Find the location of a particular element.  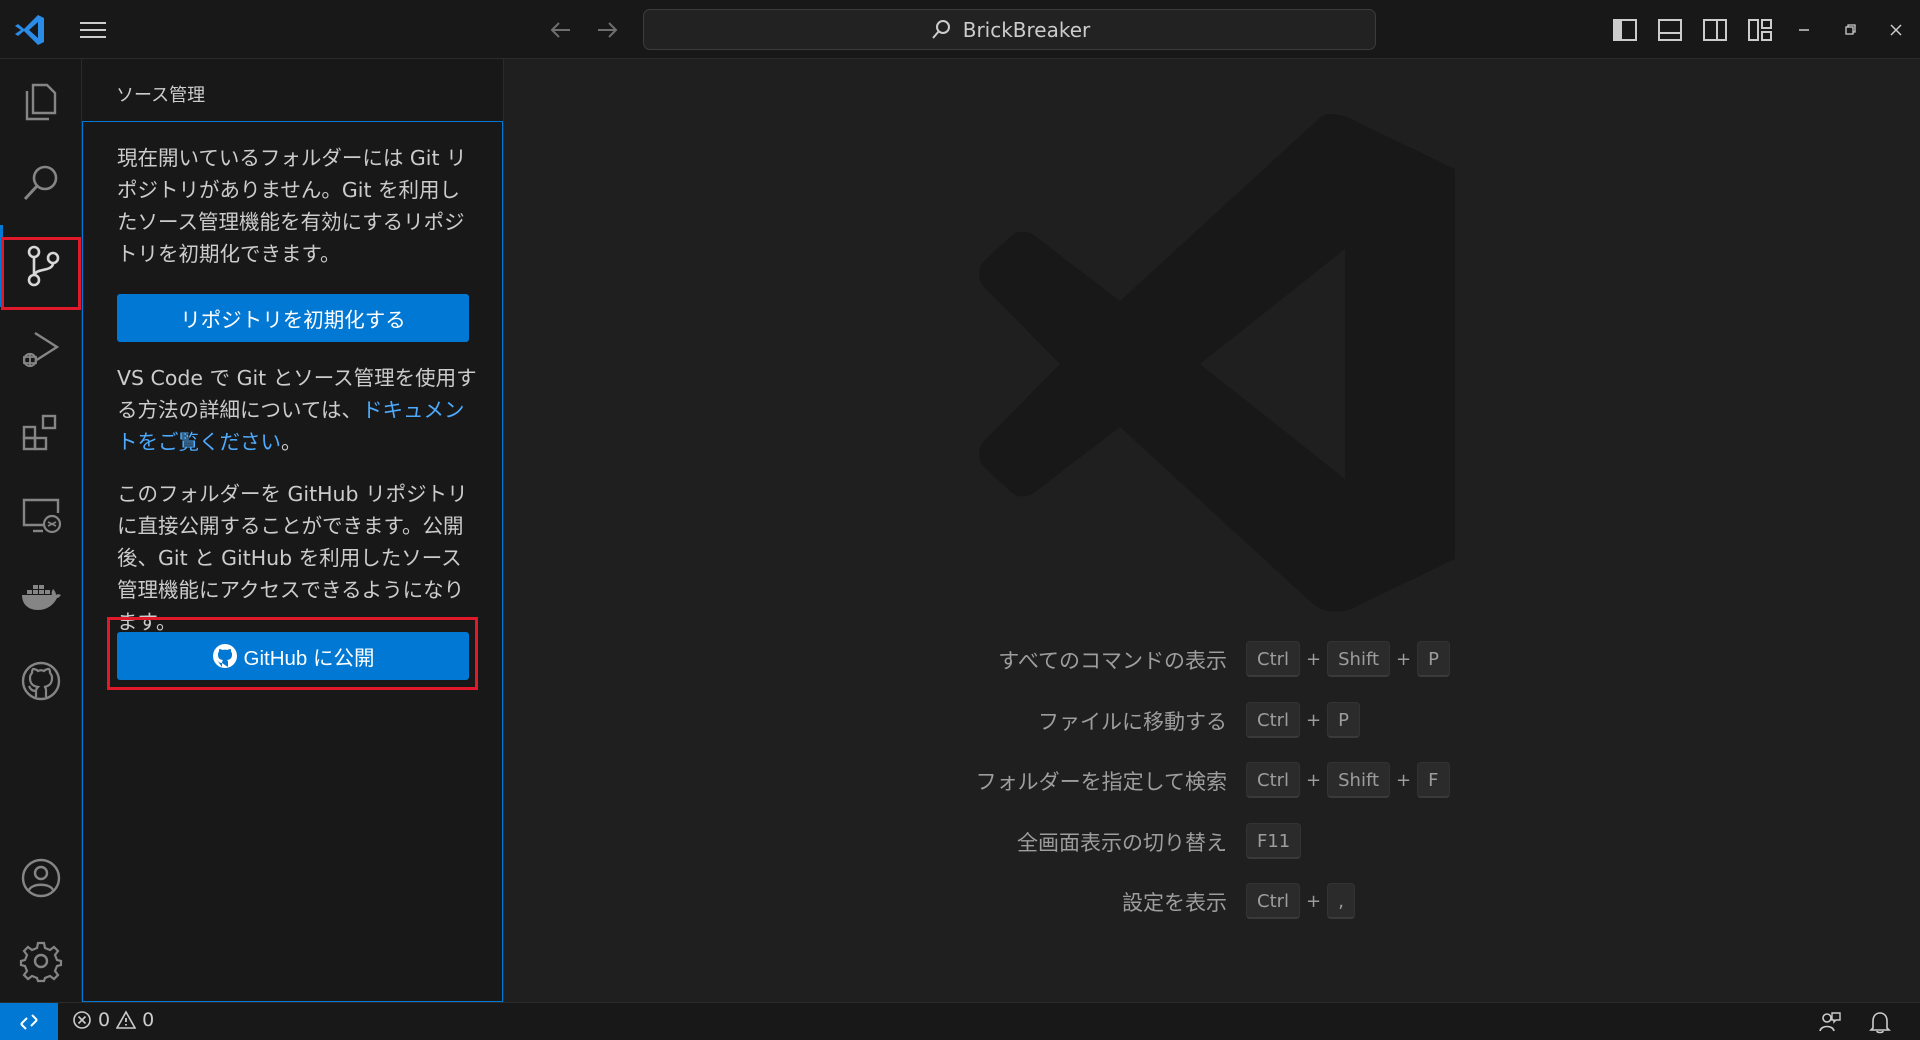

remote-indicator-button is located at coordinates (29, 1021).